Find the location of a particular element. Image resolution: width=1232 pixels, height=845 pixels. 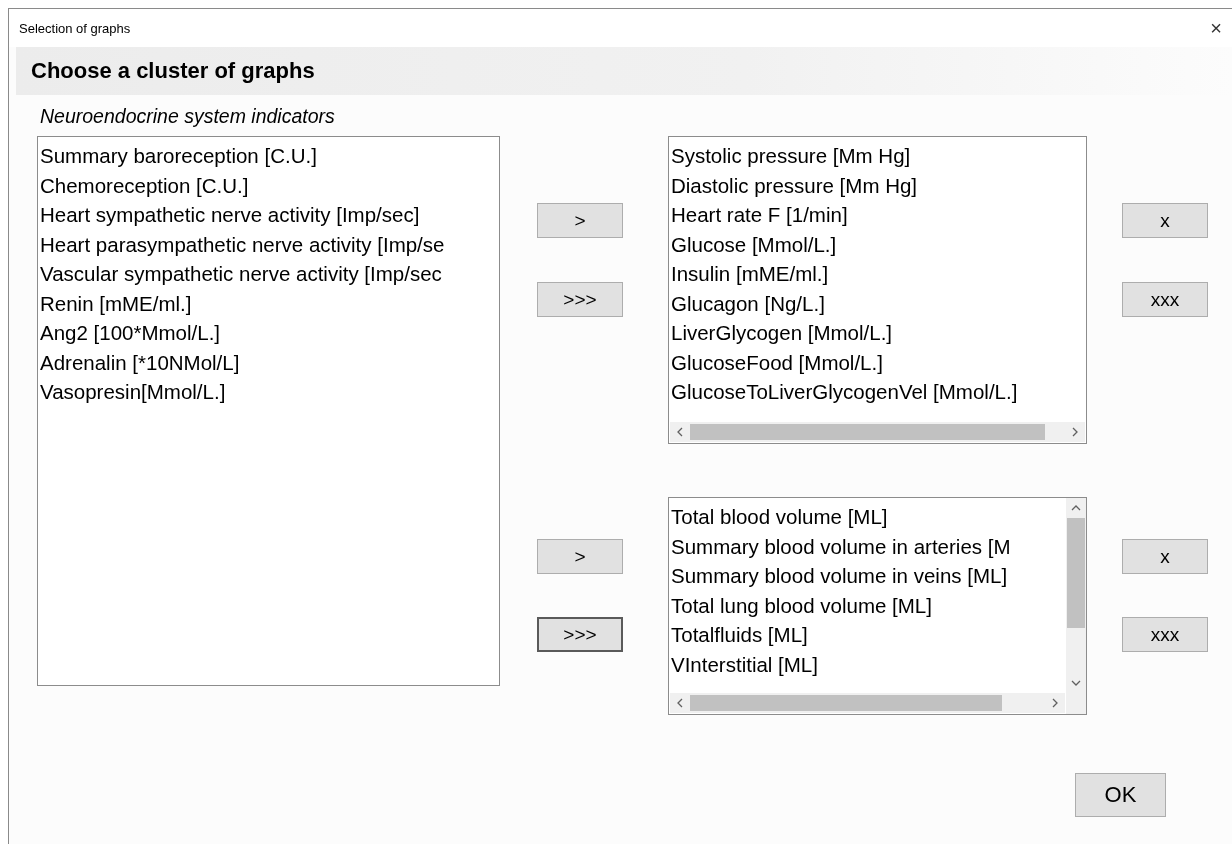

ok-button: OK is located at coordinates (1120, 795).